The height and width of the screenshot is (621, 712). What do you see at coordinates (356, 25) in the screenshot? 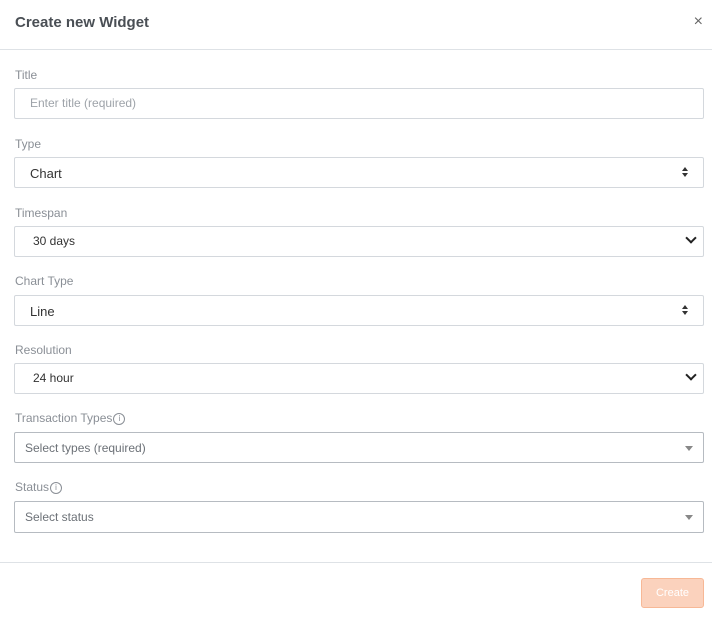
I see `modal-header: Create new Widget ×` at bounding box center [356, 25].